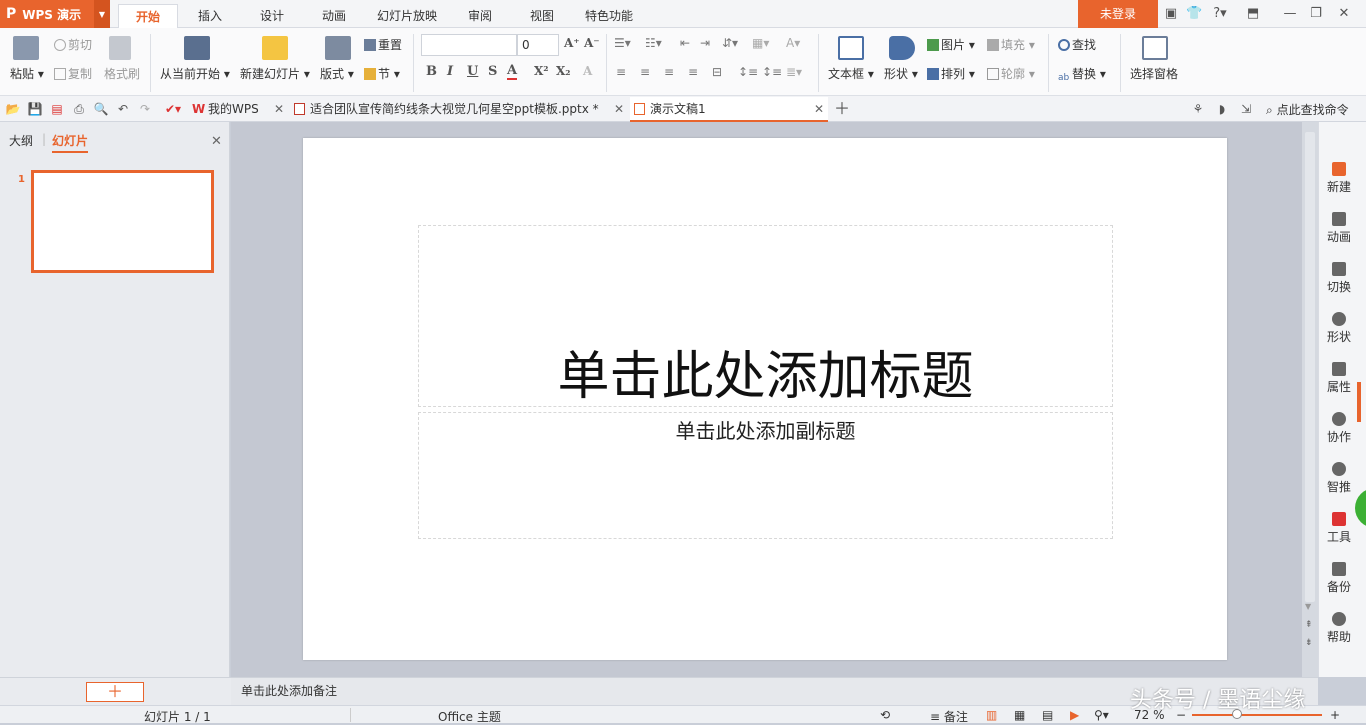 This screenshot has height=725, width=1366. What do you see at coordinates (621, 72) in the screenshot?
I see `align-left-icon: ≡` at bounding box center [621, 72].